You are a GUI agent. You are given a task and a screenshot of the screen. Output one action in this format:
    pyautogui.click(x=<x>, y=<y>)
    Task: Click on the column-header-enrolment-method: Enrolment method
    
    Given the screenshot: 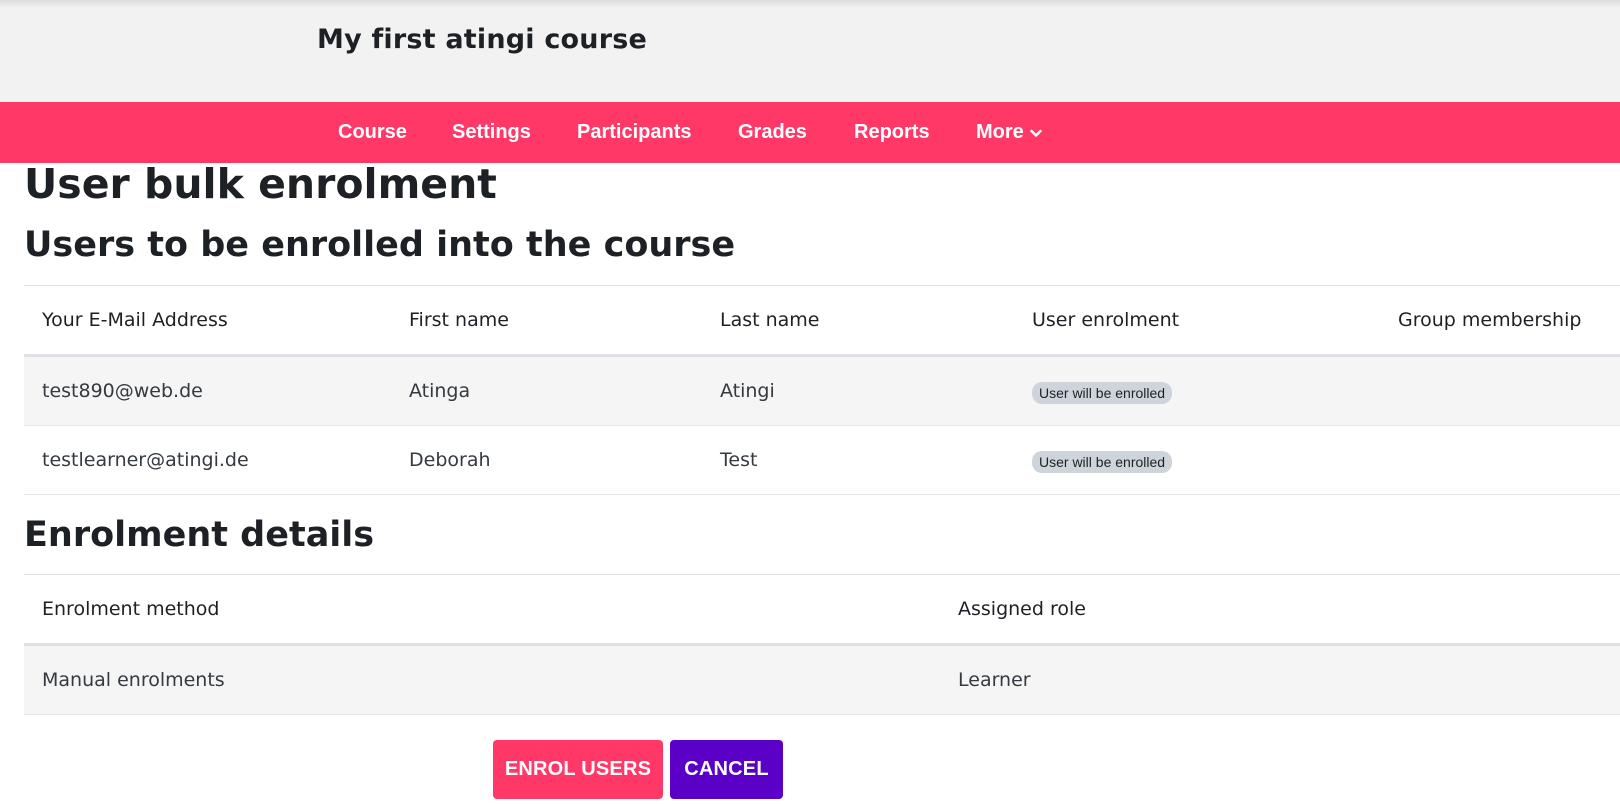 What is the action you would take?
    pyautogui.click(x=131, y=609)
    